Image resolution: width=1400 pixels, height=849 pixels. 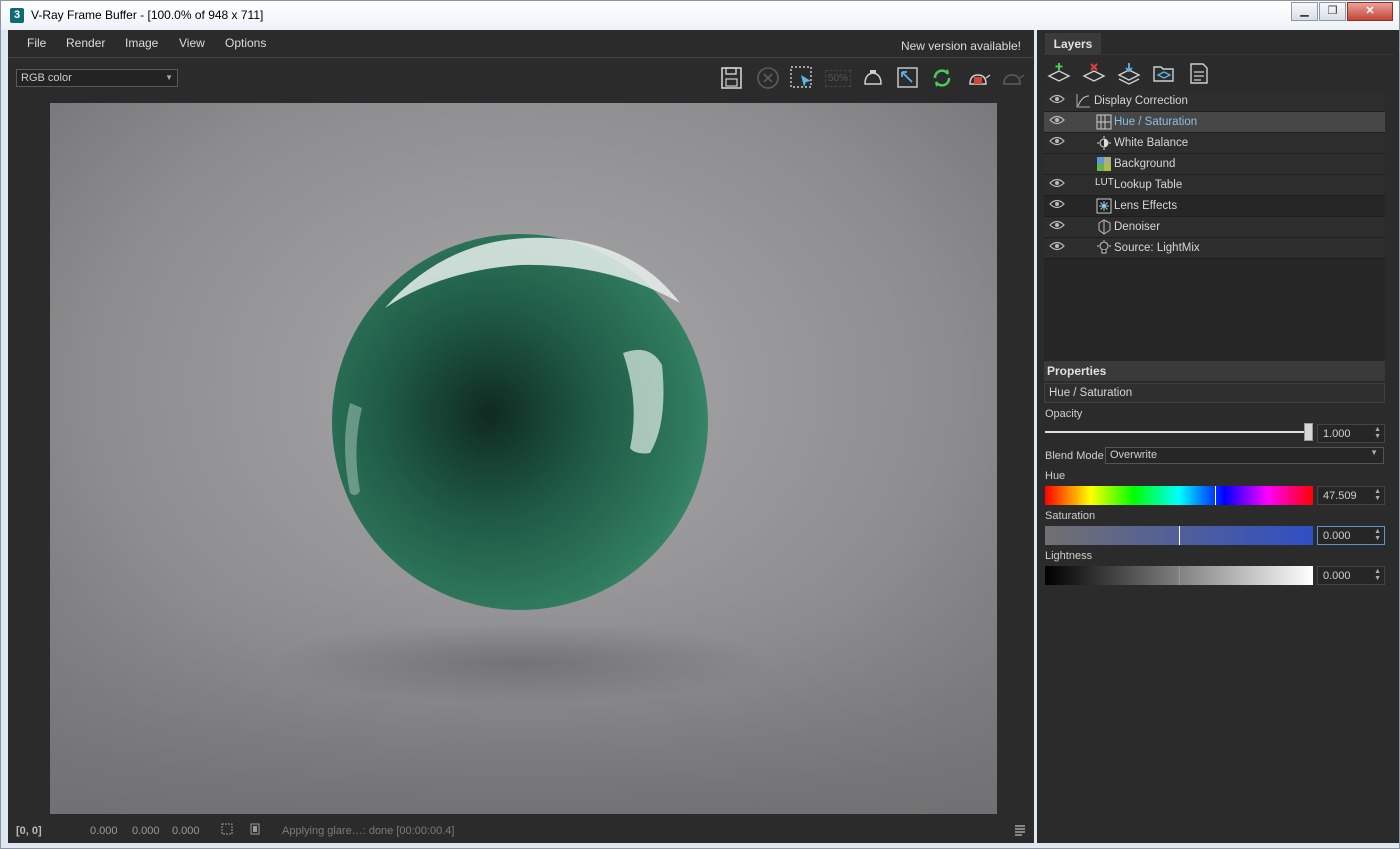 I want to click on layer-lookup-table: LUT Lookup Table, so click(x=1214, y=185).